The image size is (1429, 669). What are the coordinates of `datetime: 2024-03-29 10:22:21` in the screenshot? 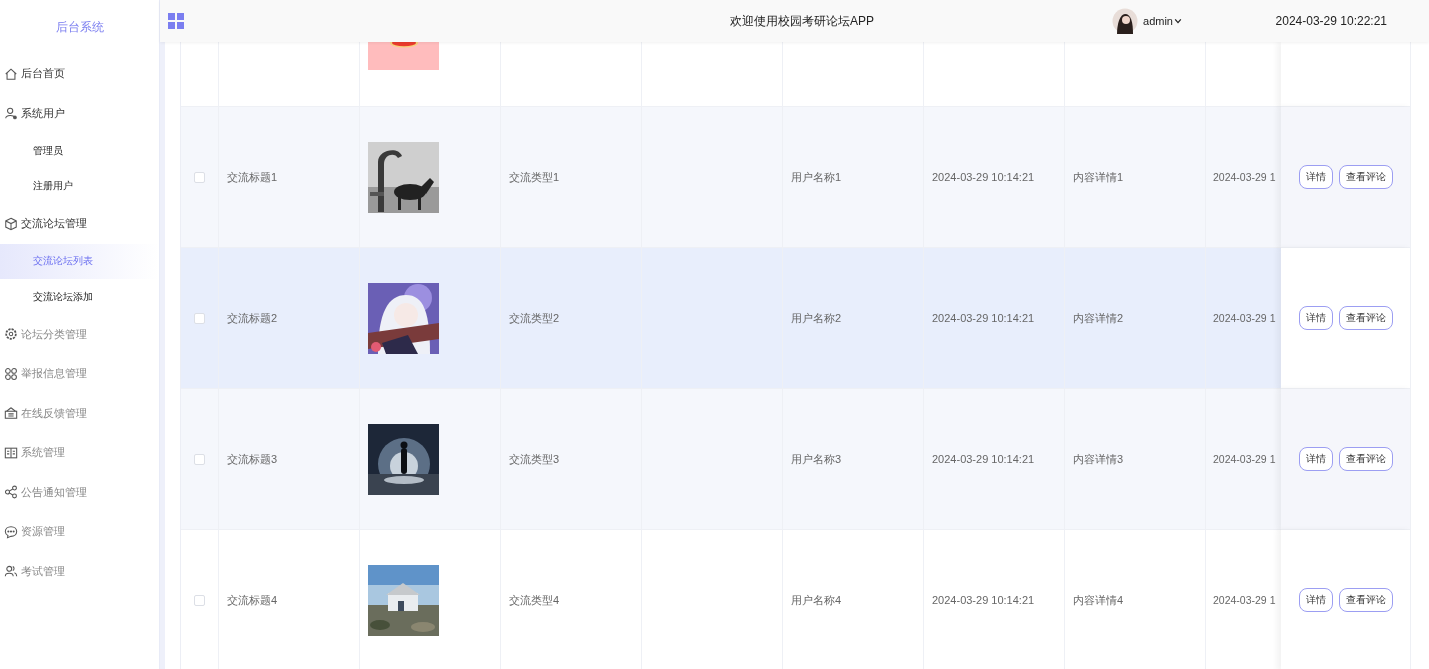 It's located at (1331, 21).